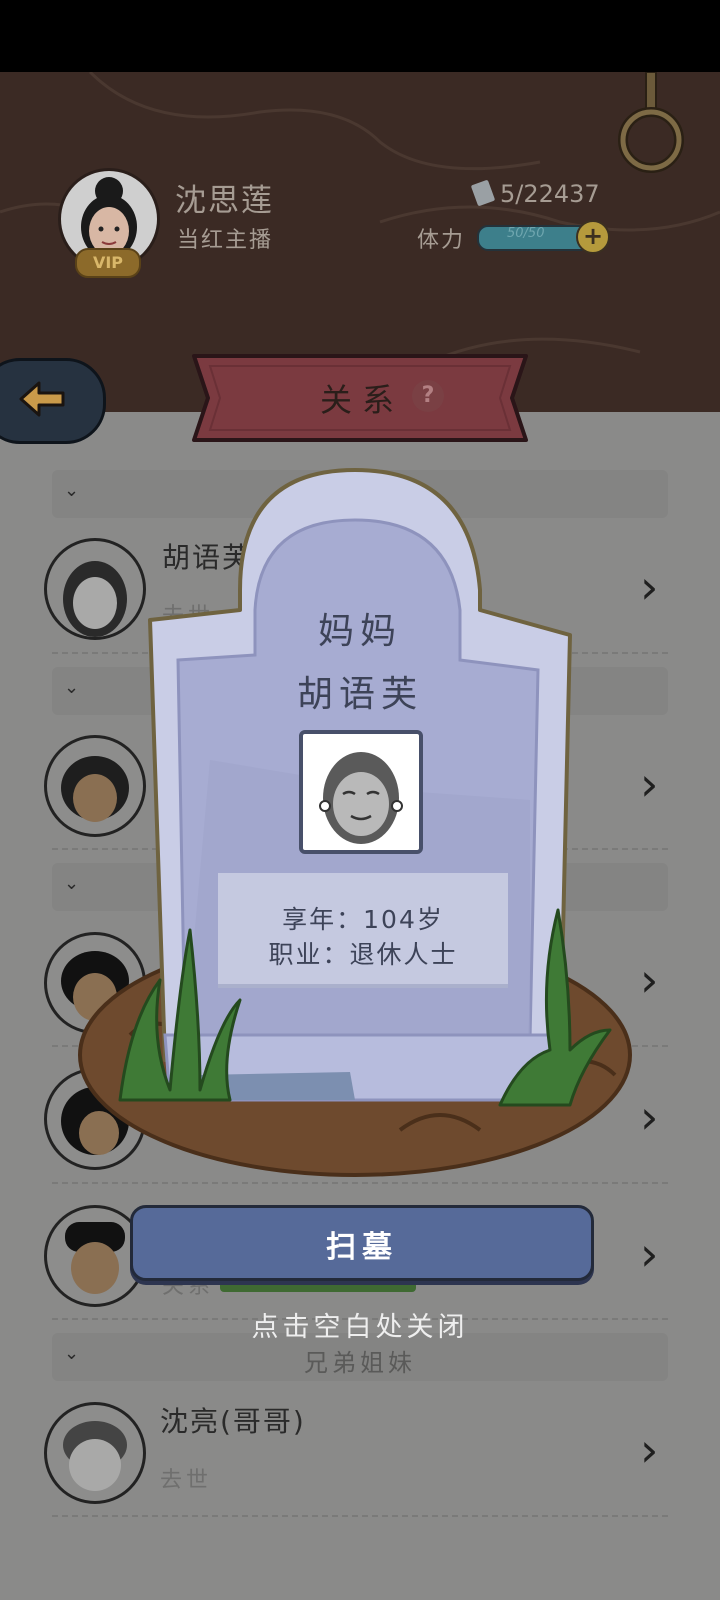 The height and width of the screenshot is (1600, 720). Describe the element at coordinates (441, 240) in the screenshot. I see `stamina-label: 体力` at that location.